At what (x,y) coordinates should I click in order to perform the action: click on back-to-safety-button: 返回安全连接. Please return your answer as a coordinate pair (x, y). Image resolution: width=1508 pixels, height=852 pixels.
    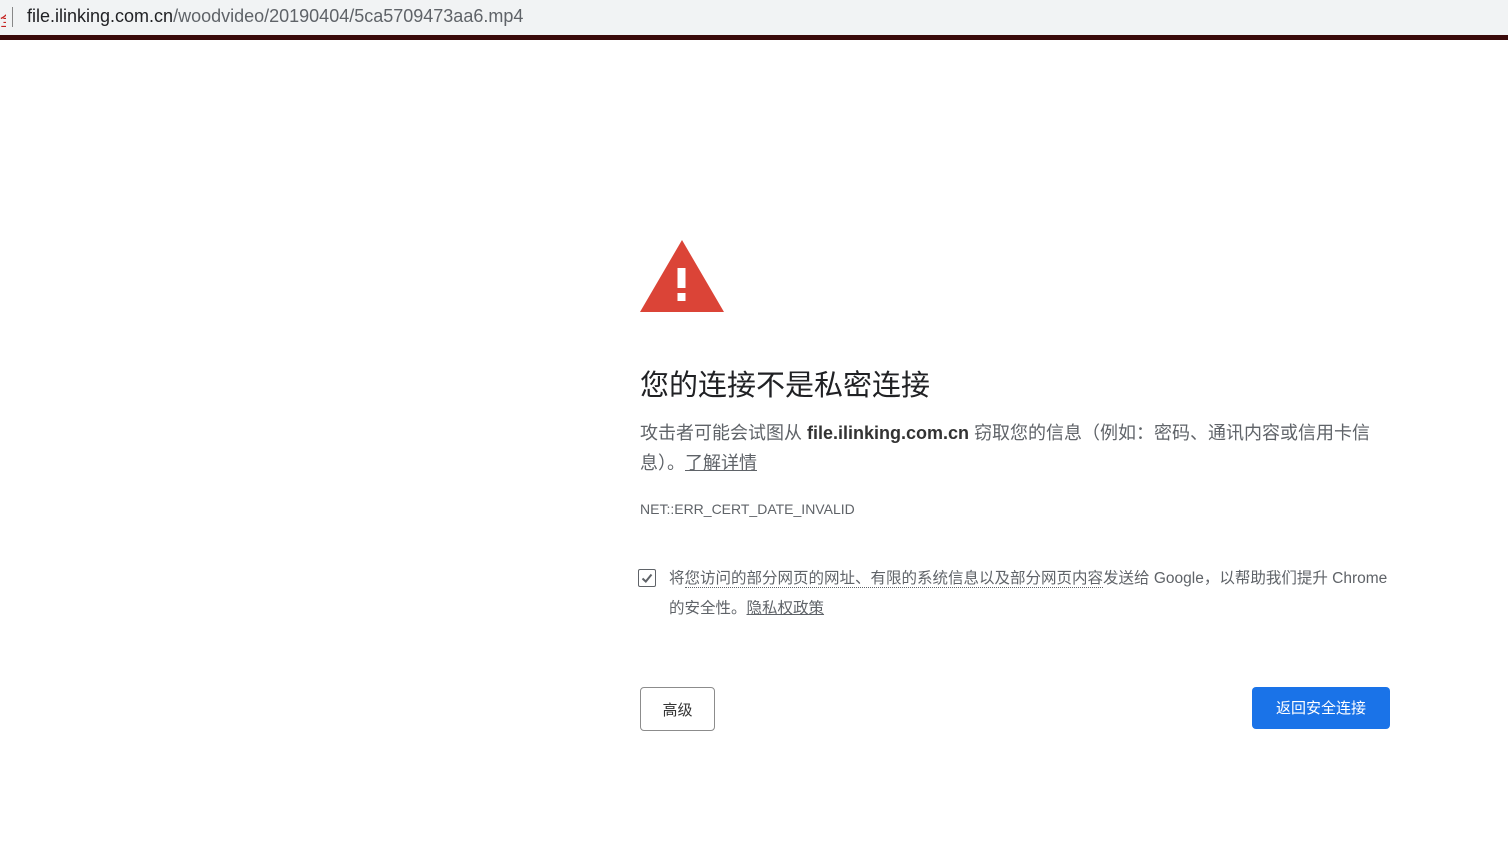
    Looking at the image, I should click on (1321, 708).